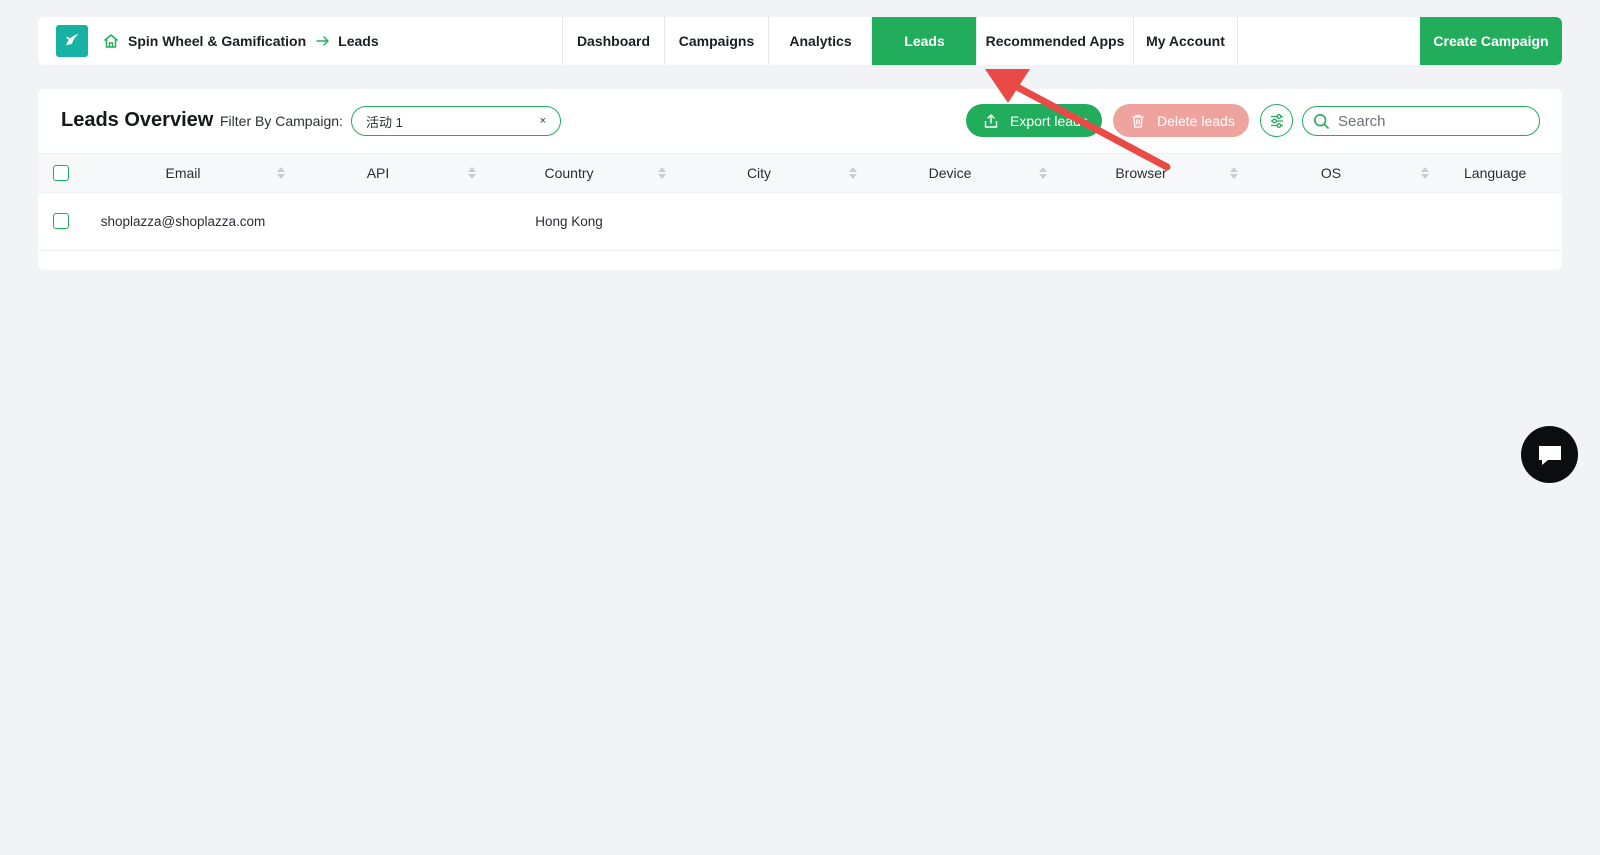 The image size is (1600, 855). Describe the element at coordinates (384, 122) in the screenshot. I see `campaign-filter-value: 活动 1` at that location.